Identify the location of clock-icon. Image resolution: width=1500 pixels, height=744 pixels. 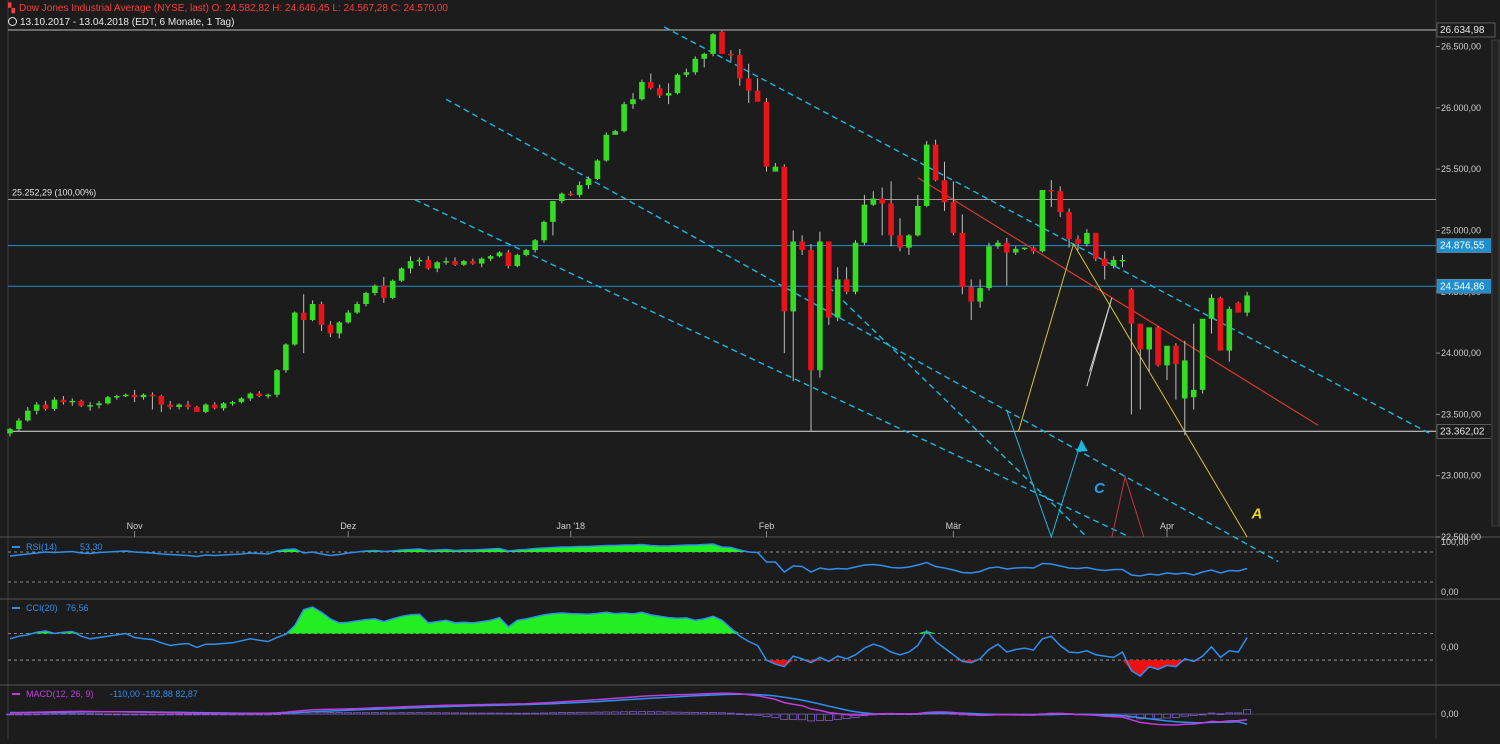
(12, 21).